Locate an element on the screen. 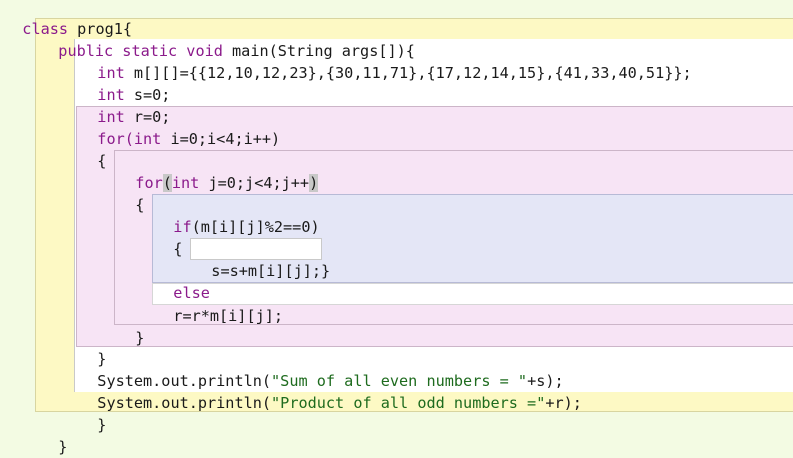  string-literal: "Product of all odd numbers =" is located at coordinates (408, 403).